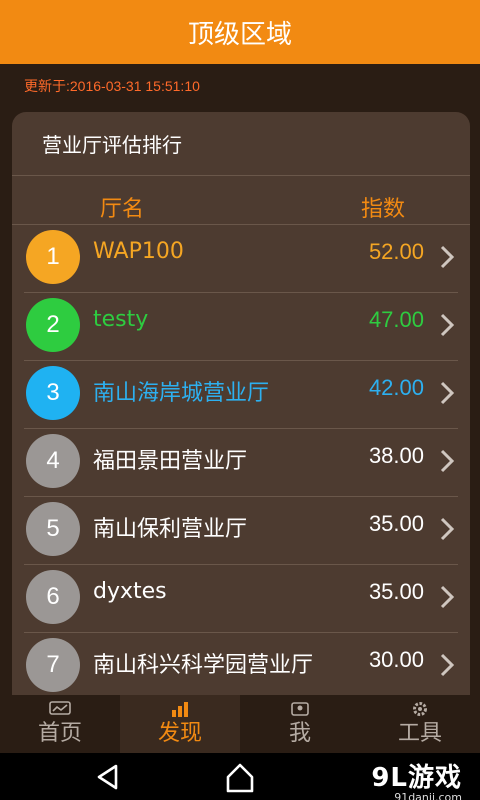 This screenshot has width=480, height=800. Describe the element at coordinates (112, 86) in the screenshot. I see `update-time: 更新于:2016-03-31 15:51:10` at that location.